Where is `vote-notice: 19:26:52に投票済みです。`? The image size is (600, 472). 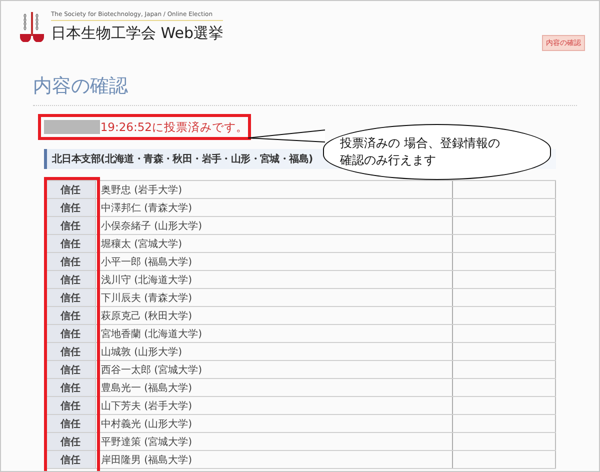
vote-notice: 19:26:52に投票済みです。 is located at coordinates (174, 127).